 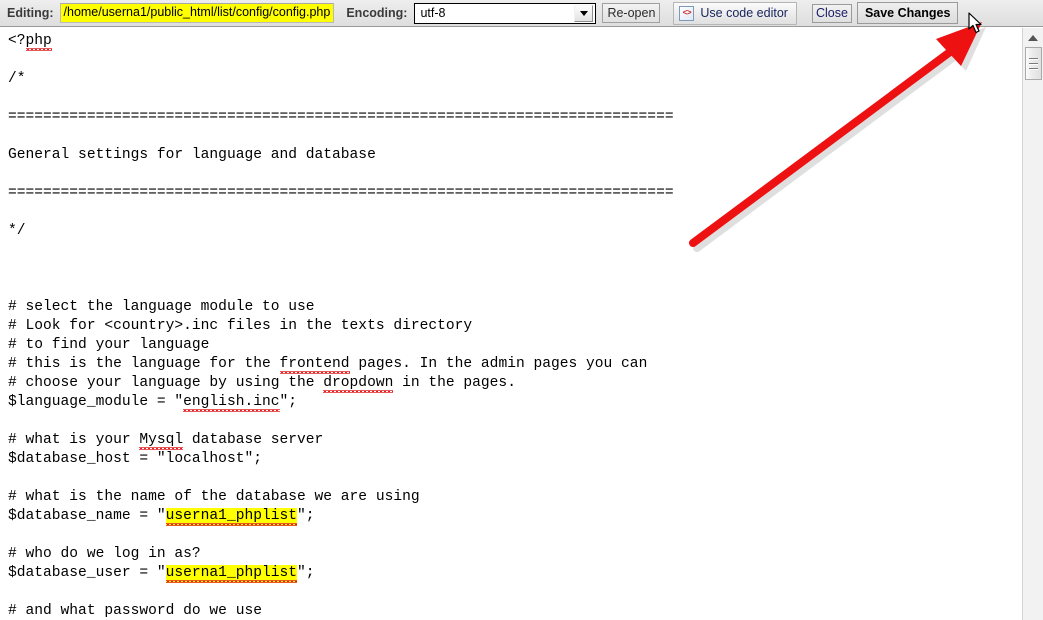 I want to click on document-code-icon: <>, so click(x=687, y=13).